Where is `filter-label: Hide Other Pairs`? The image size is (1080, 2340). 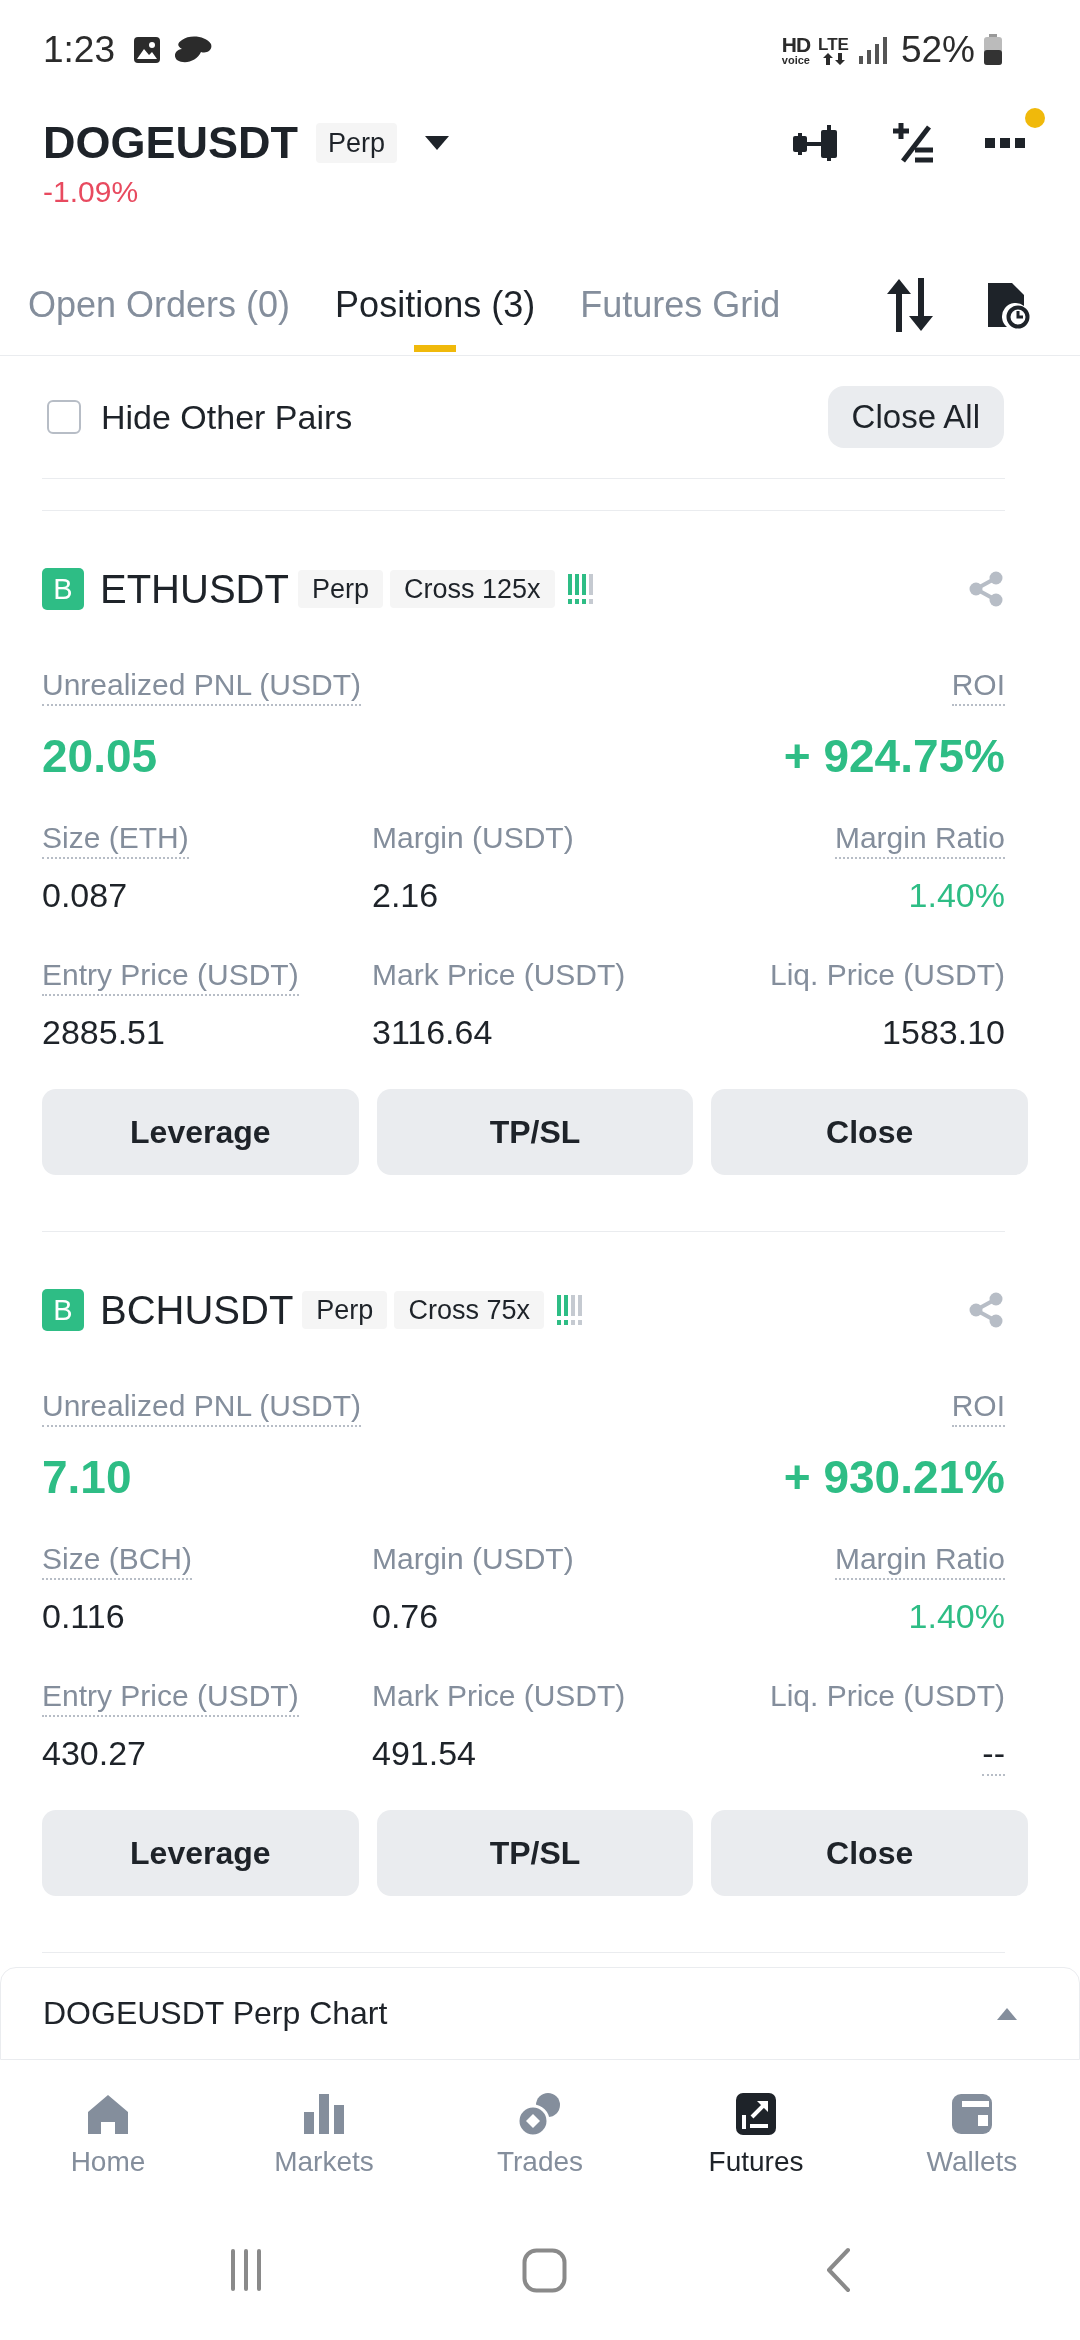 filter-label: Hide Other Pairs is located at coordinates (227, 417).